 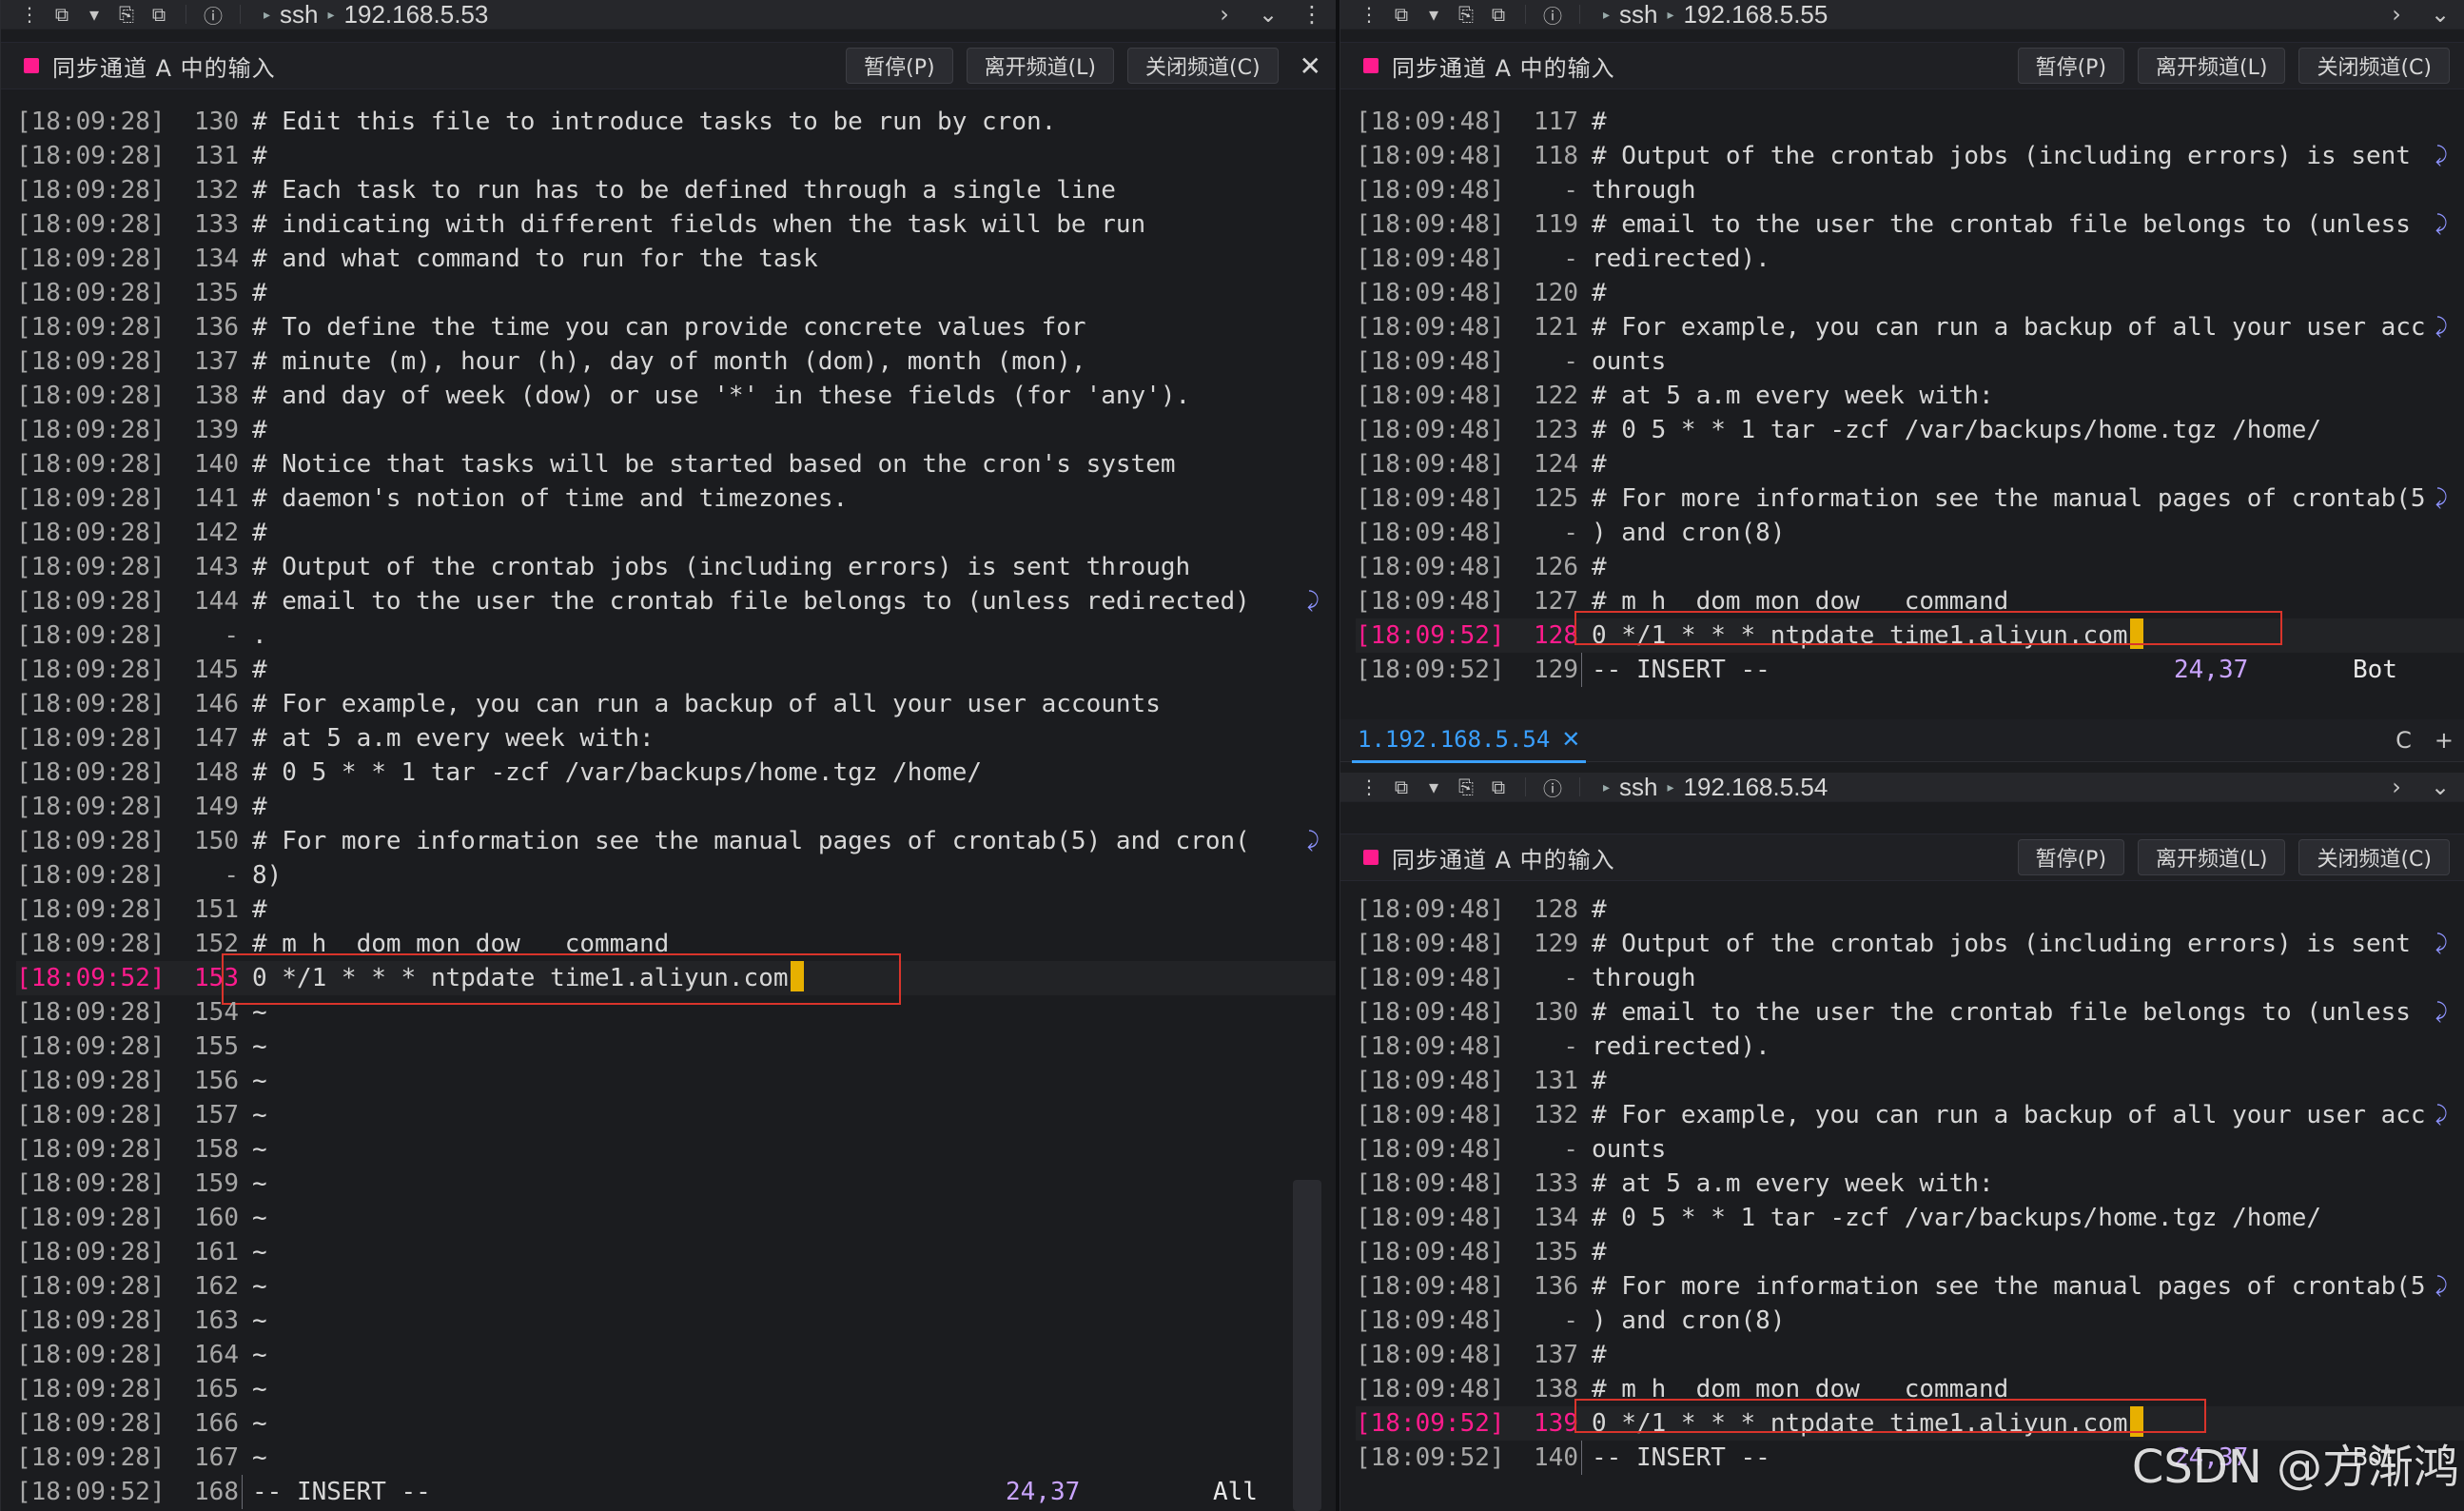 I want to click on line-number: 144, so click(x=216, y=601).